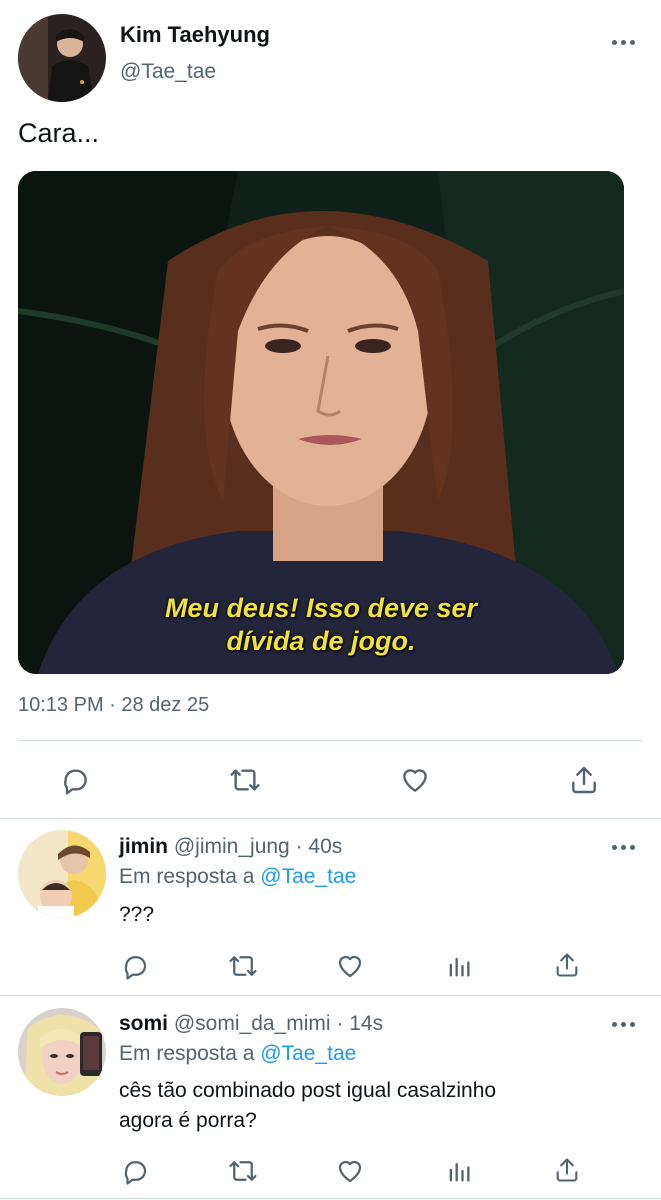 Image resolution: width=661 pixels, height=1200 pixels. Describe the element at coordinates (195, 35) in the screenshot. I see `author-name: Kim Taehyung` at that location.